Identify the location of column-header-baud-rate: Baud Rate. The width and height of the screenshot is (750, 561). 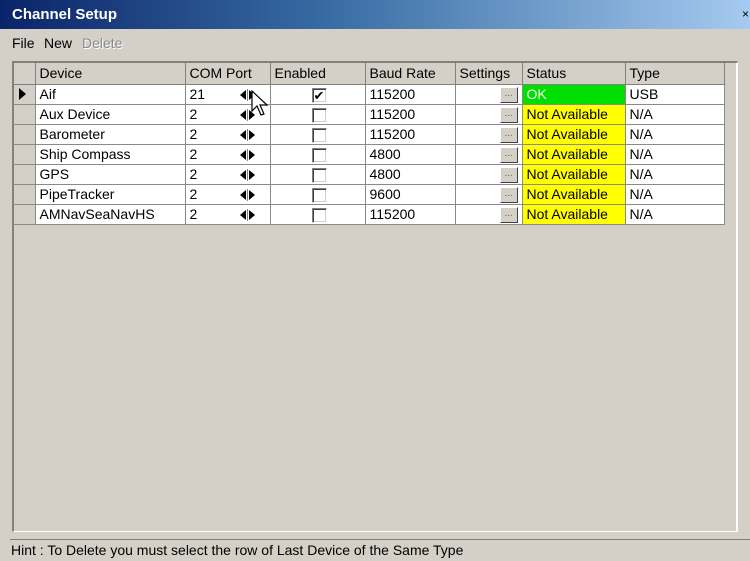
(410, 74).